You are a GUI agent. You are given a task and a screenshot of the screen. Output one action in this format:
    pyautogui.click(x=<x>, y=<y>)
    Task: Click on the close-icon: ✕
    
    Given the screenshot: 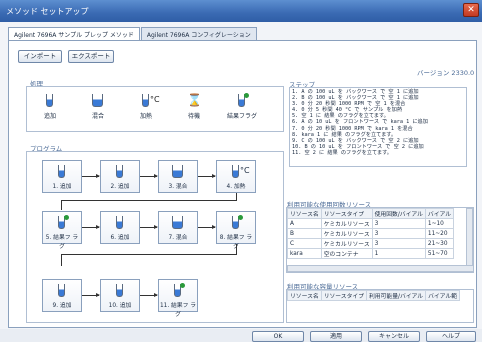 What is the action you would take?
    pyautogui.click(x=471, y=10)
    